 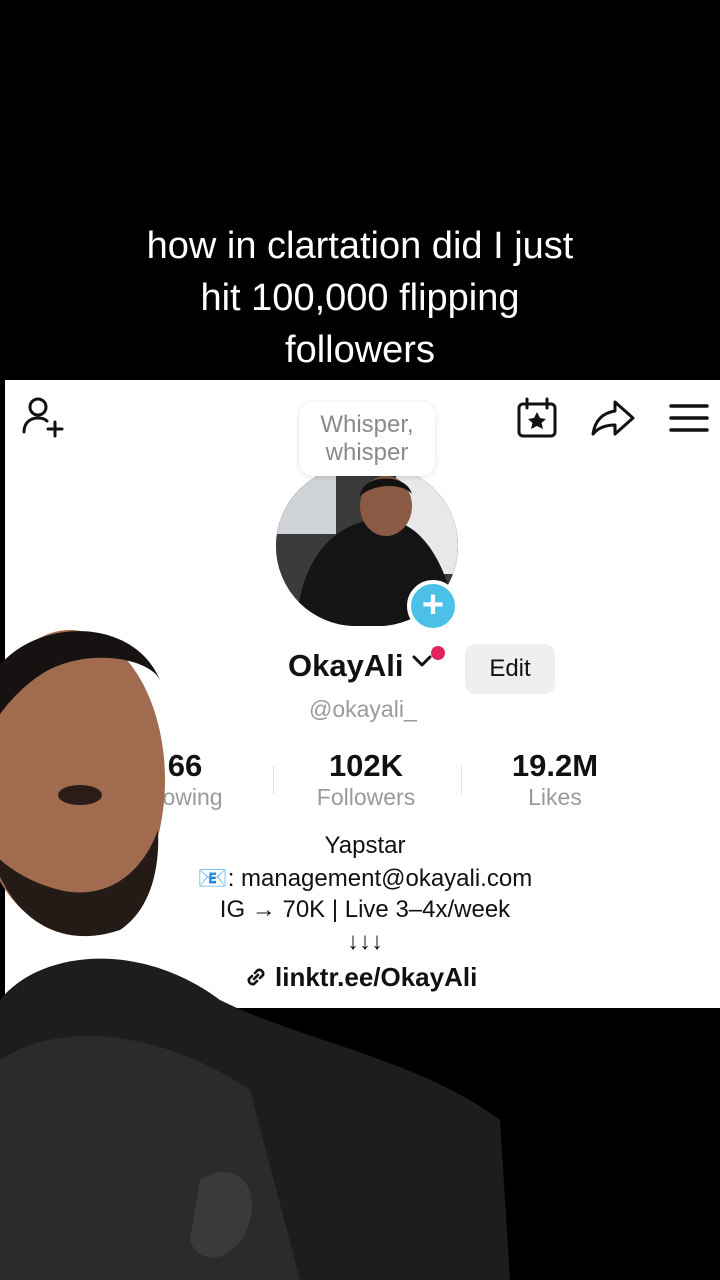 What do you see at coordinates (360, 350) in the screenshot?
I see `caption-line-3: followers` at bounding box center [360, 350].